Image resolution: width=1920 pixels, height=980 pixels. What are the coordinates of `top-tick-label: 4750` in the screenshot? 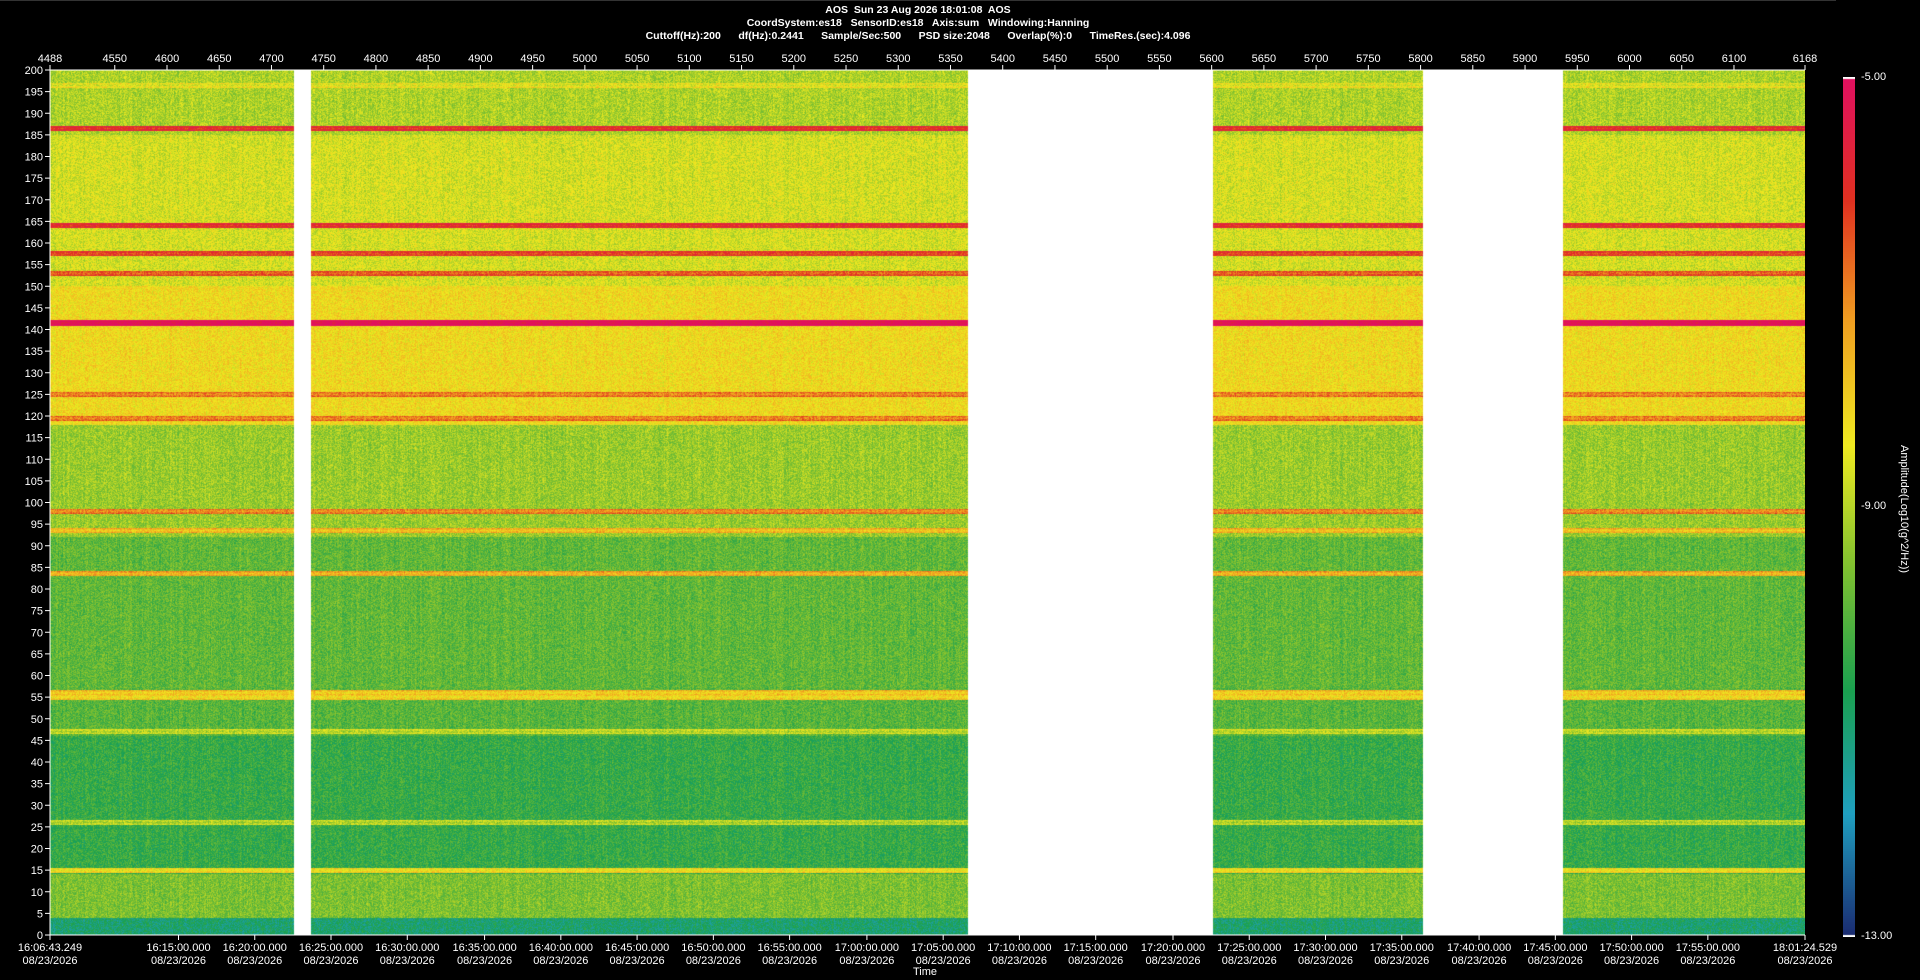 It's located at (323, 59).